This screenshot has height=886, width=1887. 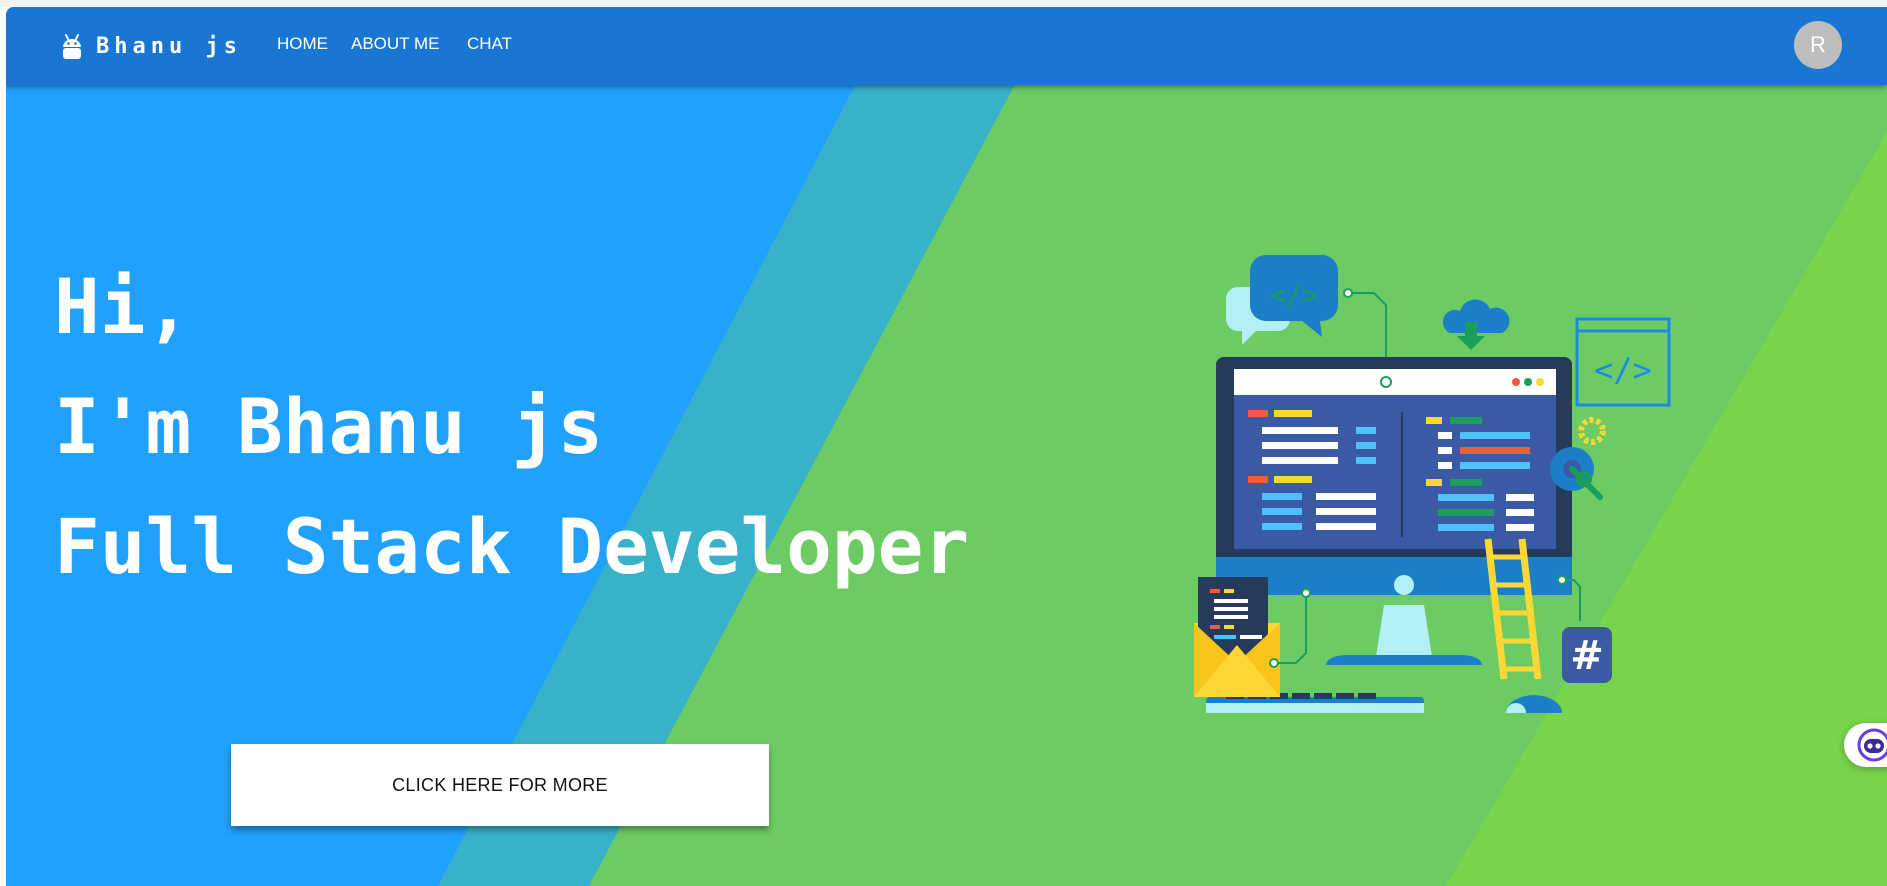 I want to click on android-icon, so click(x=72, y=46).